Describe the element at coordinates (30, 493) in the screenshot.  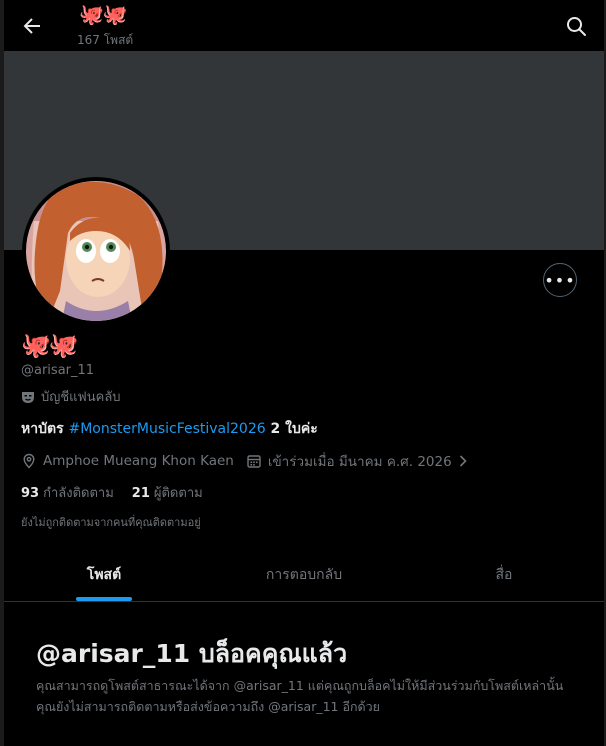
I see `following-count: 93` at that location.